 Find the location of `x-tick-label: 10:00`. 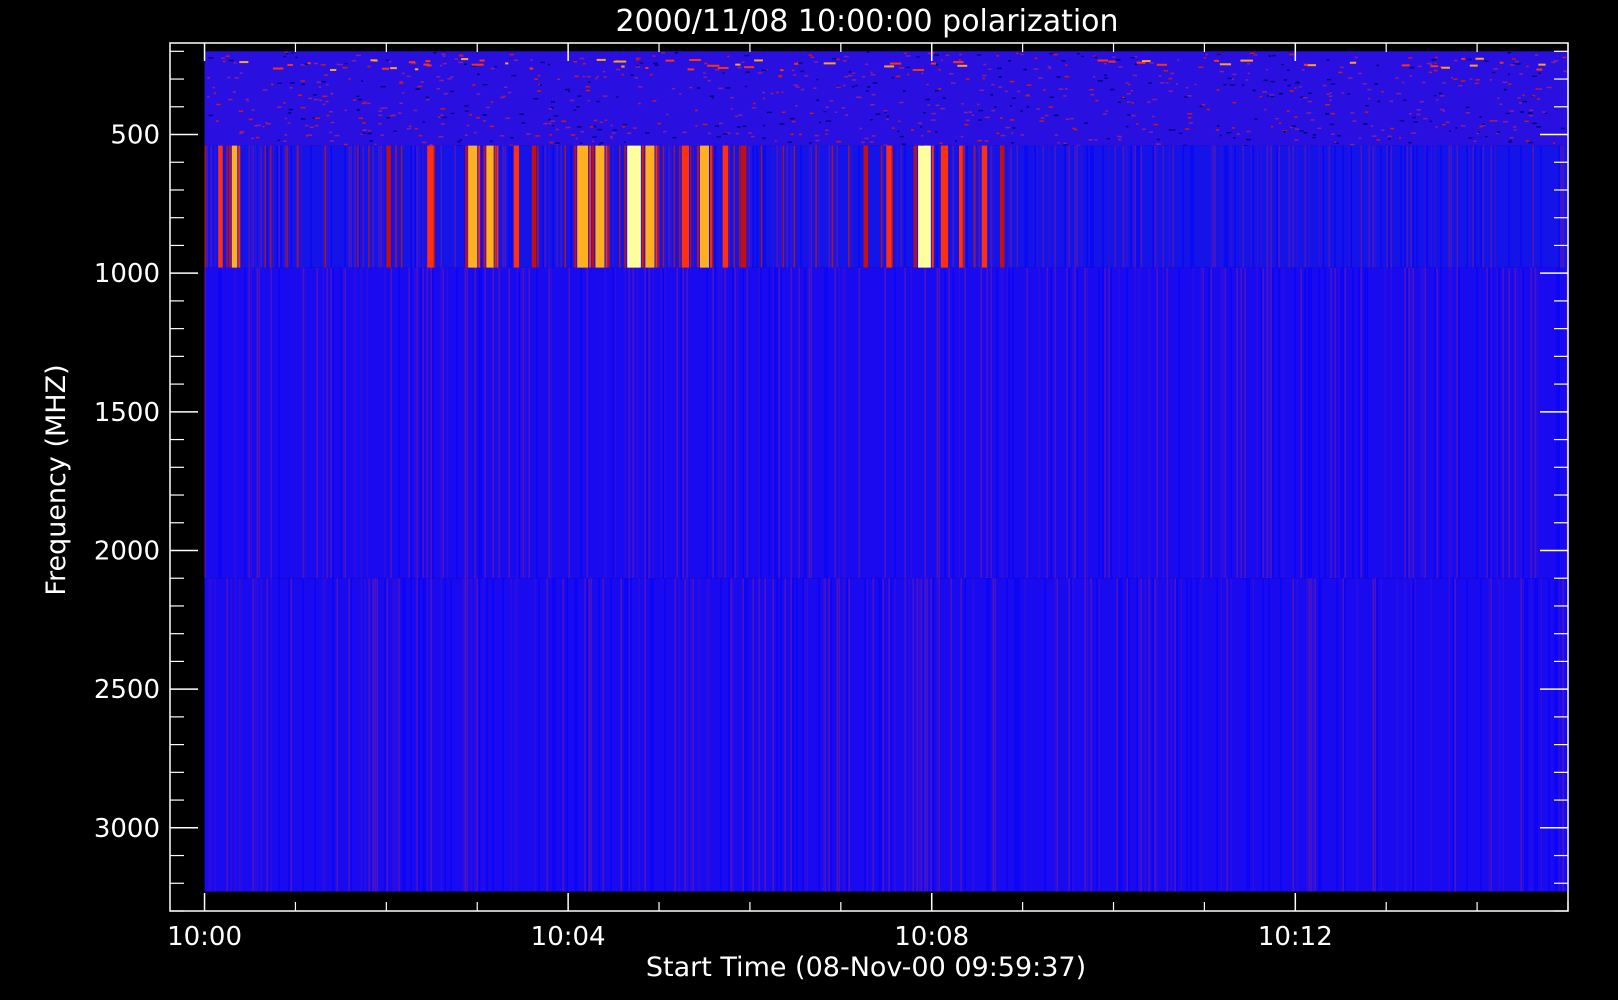

x-tick-label: 10:00 is located at coordinates (204, 937).